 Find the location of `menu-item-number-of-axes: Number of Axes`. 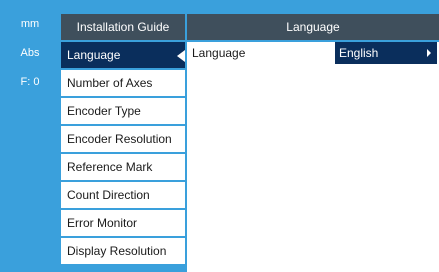

menu-item-number-of-axes: Number of Axes is located at coordinates (123, 83).